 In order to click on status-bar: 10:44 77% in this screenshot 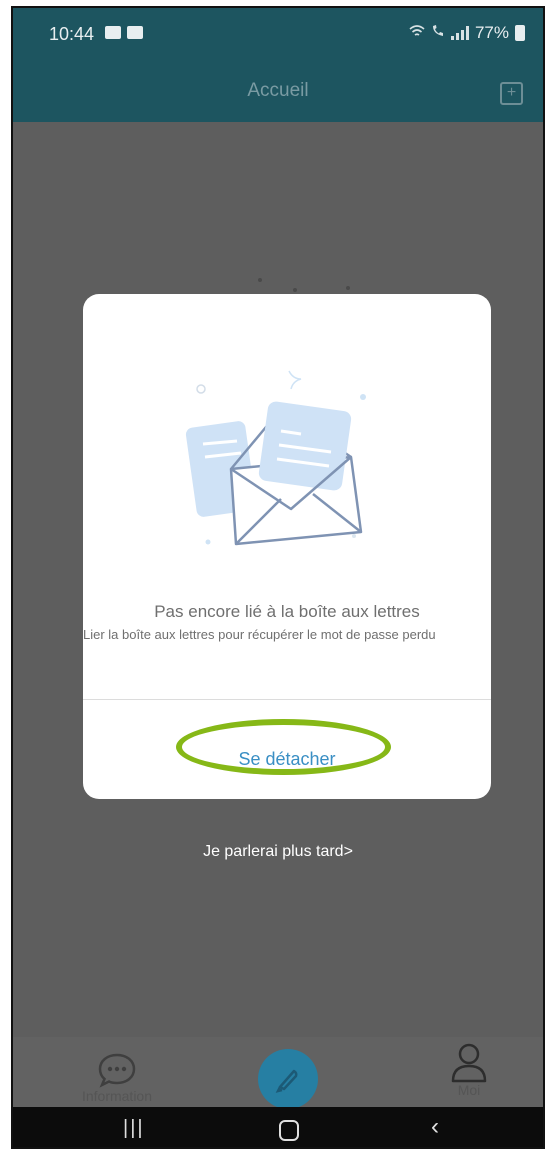, I will do `click(278, 34)`.